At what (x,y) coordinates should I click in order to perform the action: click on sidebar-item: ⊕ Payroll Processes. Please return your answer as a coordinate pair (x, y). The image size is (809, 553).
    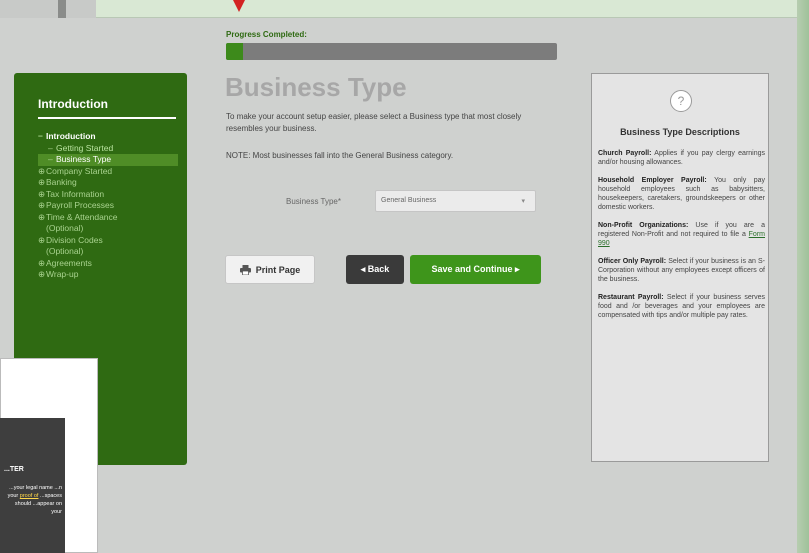
    Looking at the image, I should click on (108, 206).